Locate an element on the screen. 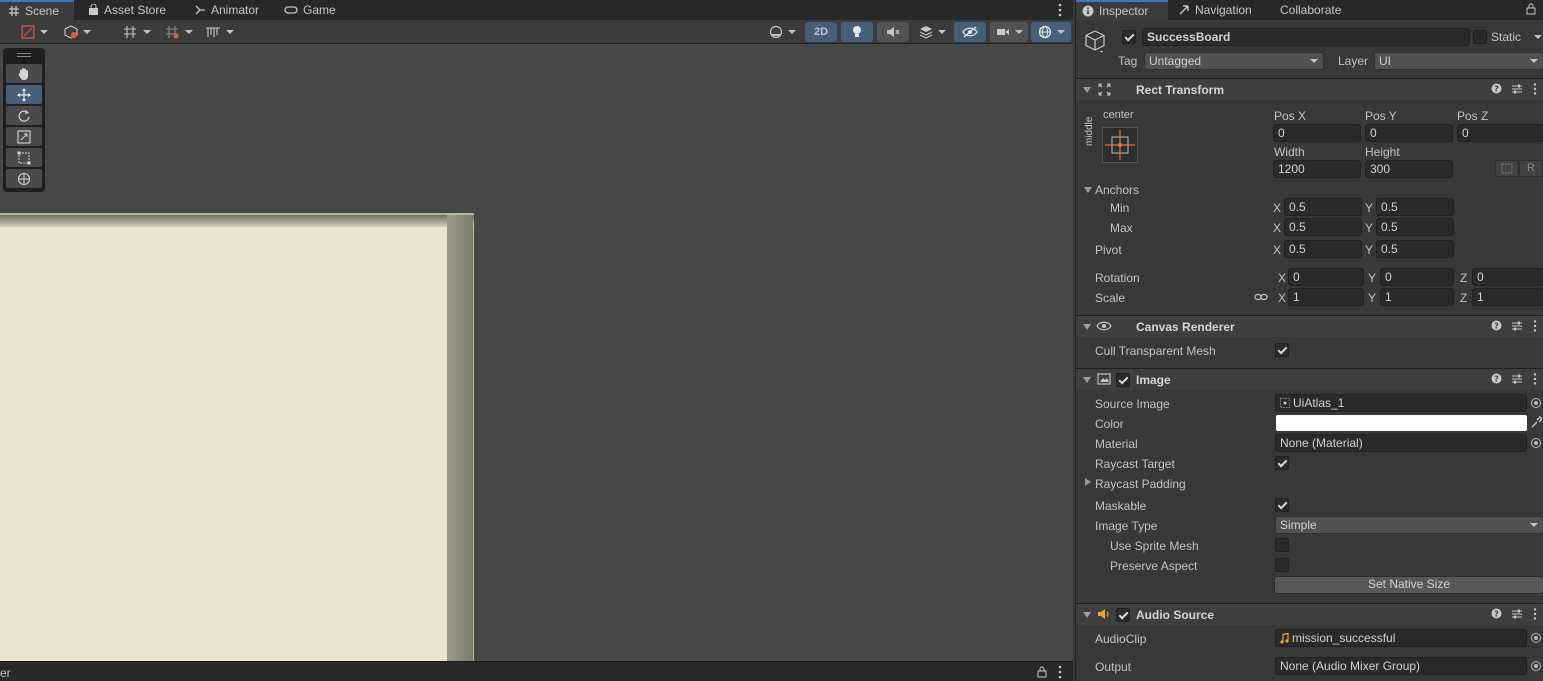 Image resolution: width=1543 pixels, height=681 pixels. object-name-field: SuccessBoard is located at coordinates (1306, 37).